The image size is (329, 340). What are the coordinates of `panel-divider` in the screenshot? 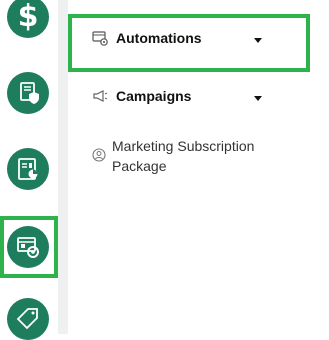 It's located at (63, 167).